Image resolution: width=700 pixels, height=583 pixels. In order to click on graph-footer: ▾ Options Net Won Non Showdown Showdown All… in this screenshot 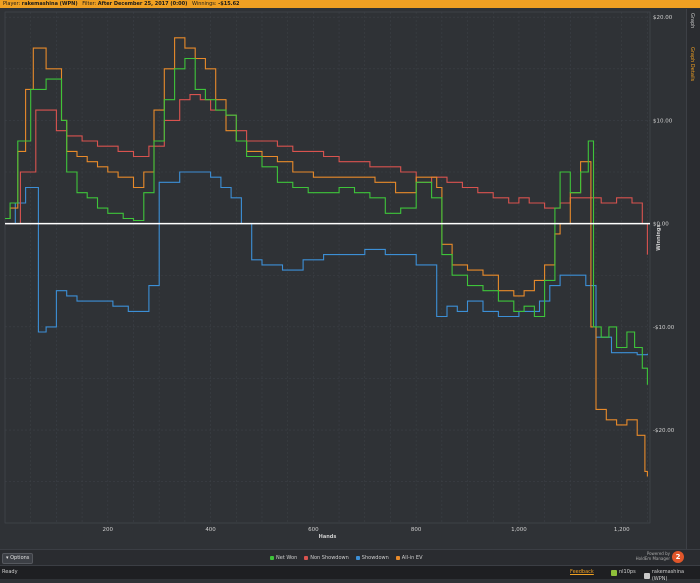, I will do `click(350, 557)`.